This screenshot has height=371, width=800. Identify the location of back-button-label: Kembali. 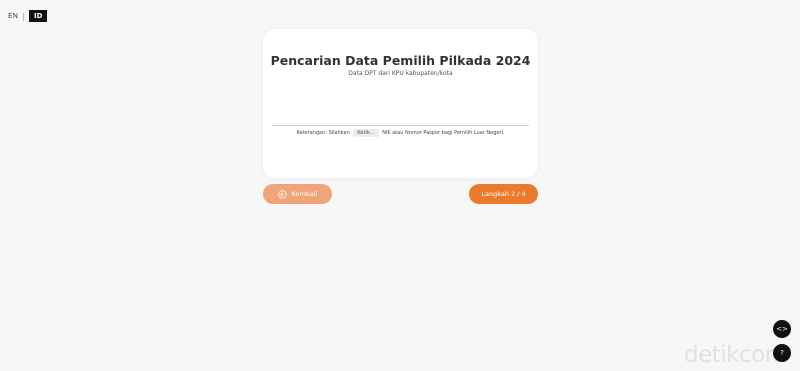
(304, 194).